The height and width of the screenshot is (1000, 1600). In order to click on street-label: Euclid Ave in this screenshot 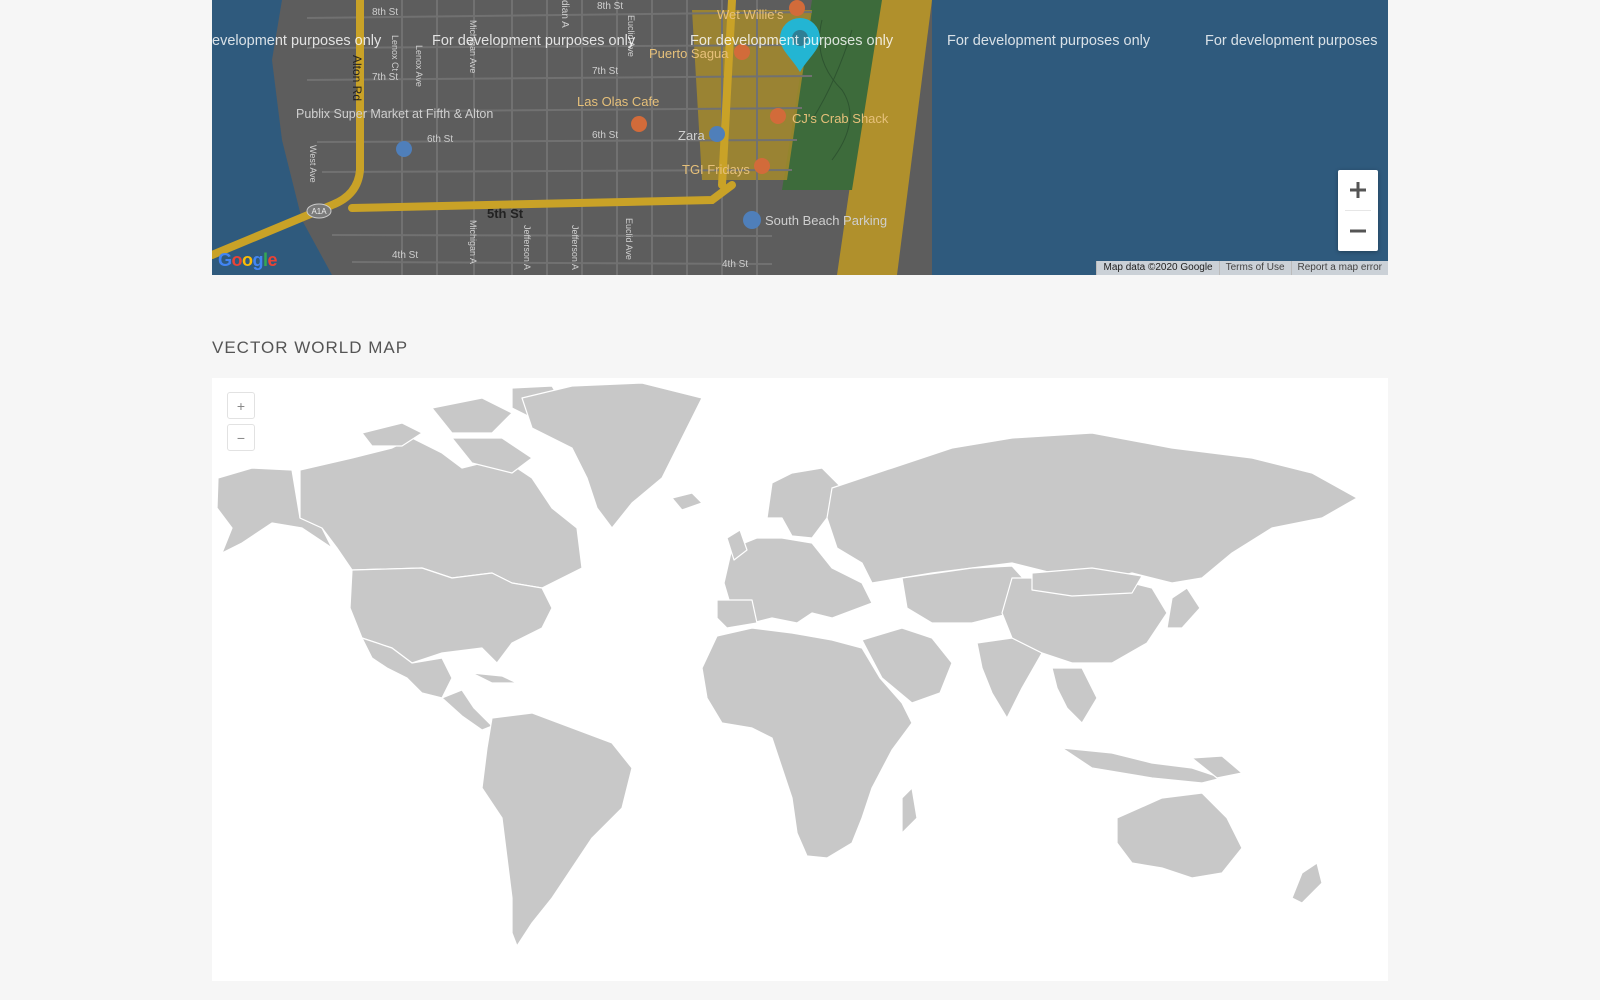, I will do `click(629, 239)`.